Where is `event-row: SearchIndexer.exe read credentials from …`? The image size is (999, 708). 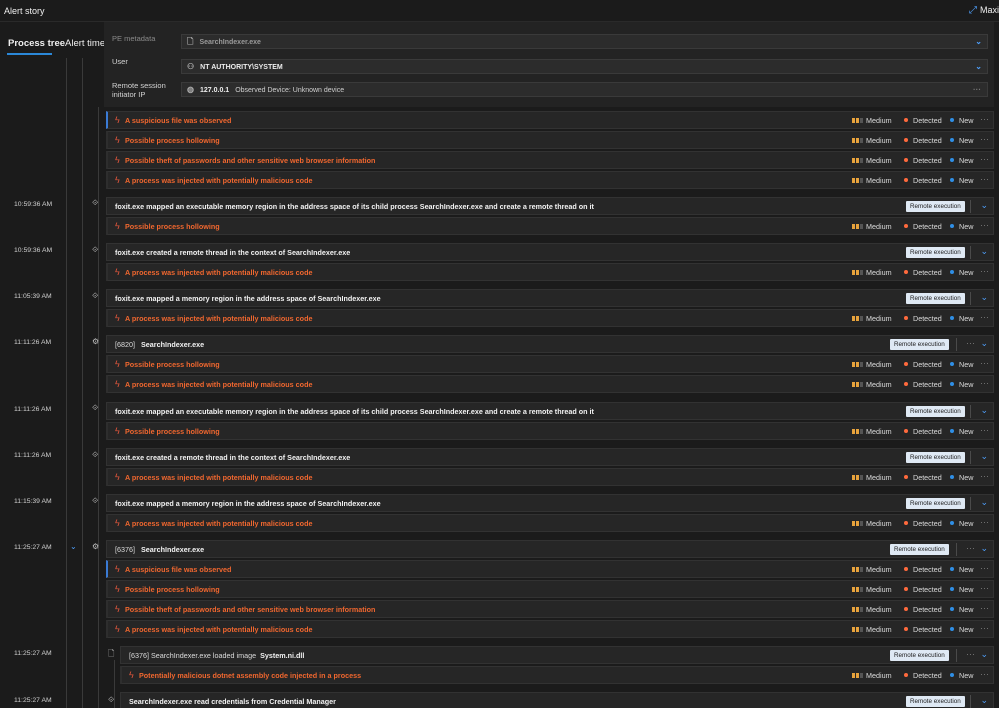
event-row: SearchIndexer.exe read credentials from … is located at coordinates (557, 700).